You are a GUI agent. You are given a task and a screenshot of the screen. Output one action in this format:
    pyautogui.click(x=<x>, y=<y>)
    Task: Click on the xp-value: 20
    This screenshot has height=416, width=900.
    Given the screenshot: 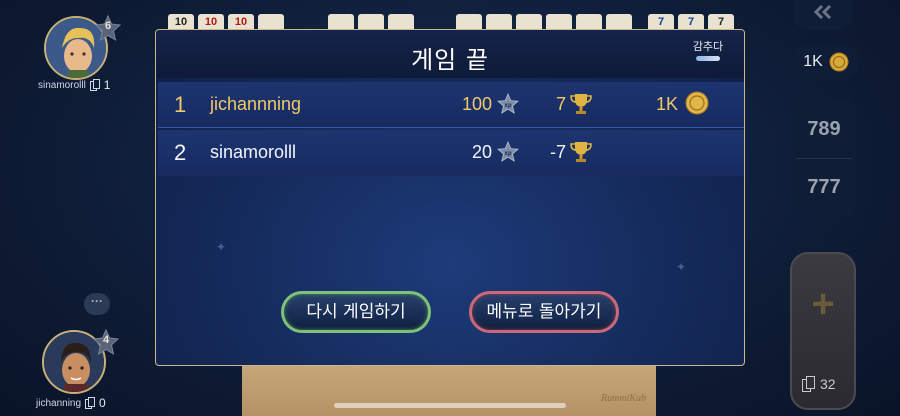 What is the action you would take?
    pyautogui.click(x=481, y=152)
    